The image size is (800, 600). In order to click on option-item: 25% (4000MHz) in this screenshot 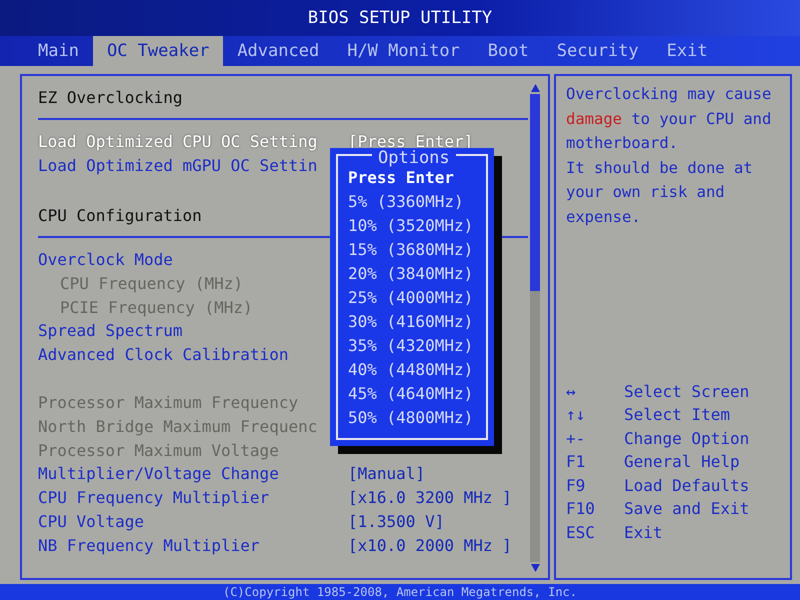, I will do `click(420, 298)`.